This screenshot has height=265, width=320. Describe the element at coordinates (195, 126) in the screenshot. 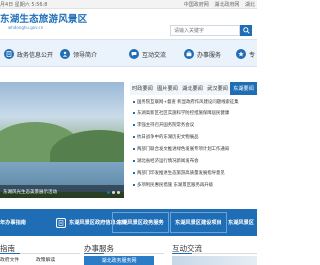

I see `list-item: 李强主持召开国务院常务会议` at that location.